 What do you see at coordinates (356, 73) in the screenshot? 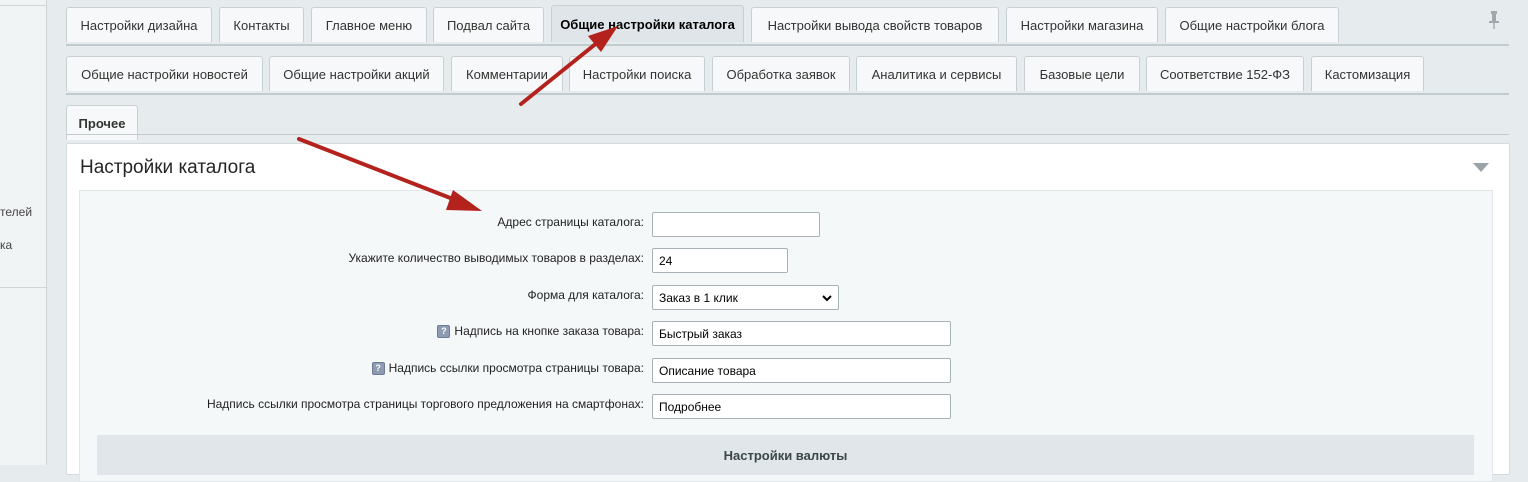
I see `tab-promo-general-settings: Общие настройки акций` at bounding box center [356, 73].